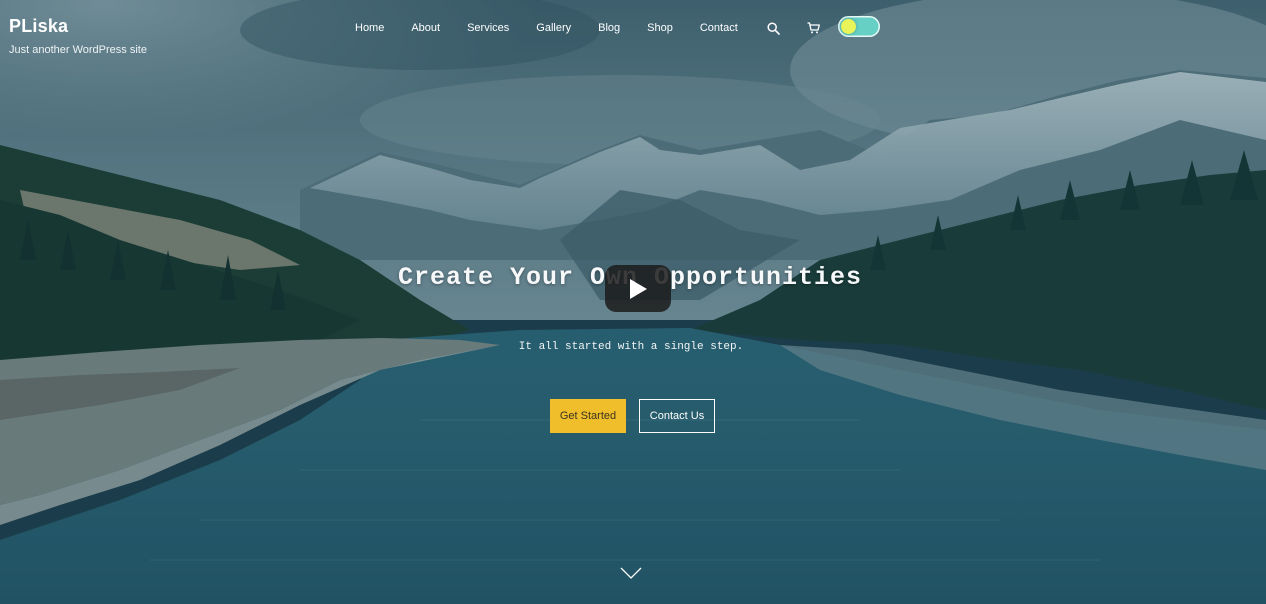 This screenshot has width=1266, height=604. What do you see at coordinates (631, 347) in the screenshot?
I see `hero-subtitle: It all started with a single step.` at bounding box center [631, 347].